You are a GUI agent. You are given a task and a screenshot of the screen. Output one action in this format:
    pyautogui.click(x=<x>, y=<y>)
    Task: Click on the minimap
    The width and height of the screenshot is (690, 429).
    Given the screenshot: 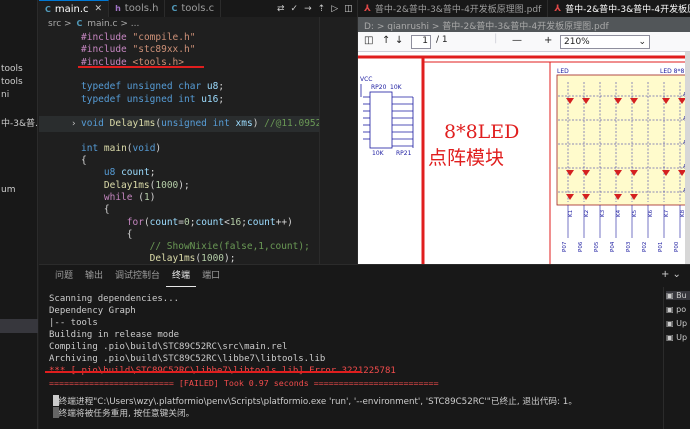 What is the action you would take?
    pyautogui.click(x=338, y=140)
    